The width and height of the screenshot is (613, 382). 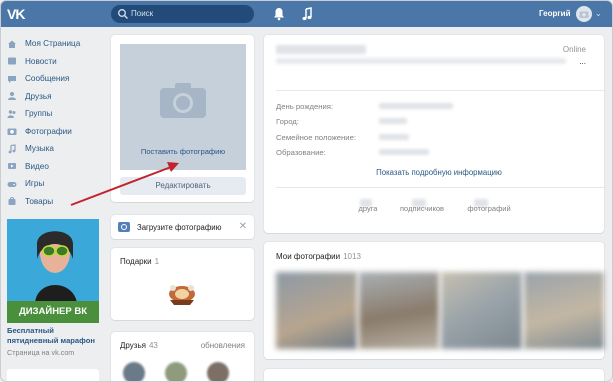 What do you see at coordinates (53, 375) in the screenshot?
I see `sidebar-box` at bounding box center [53, 375].